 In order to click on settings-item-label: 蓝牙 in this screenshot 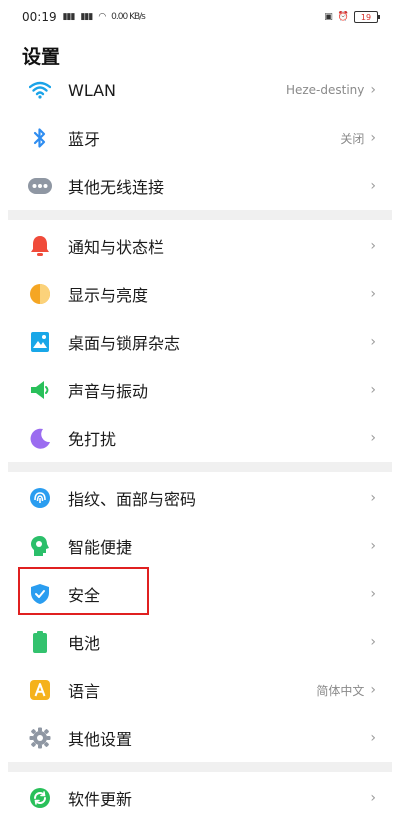, I will do `click(84, 139)`.